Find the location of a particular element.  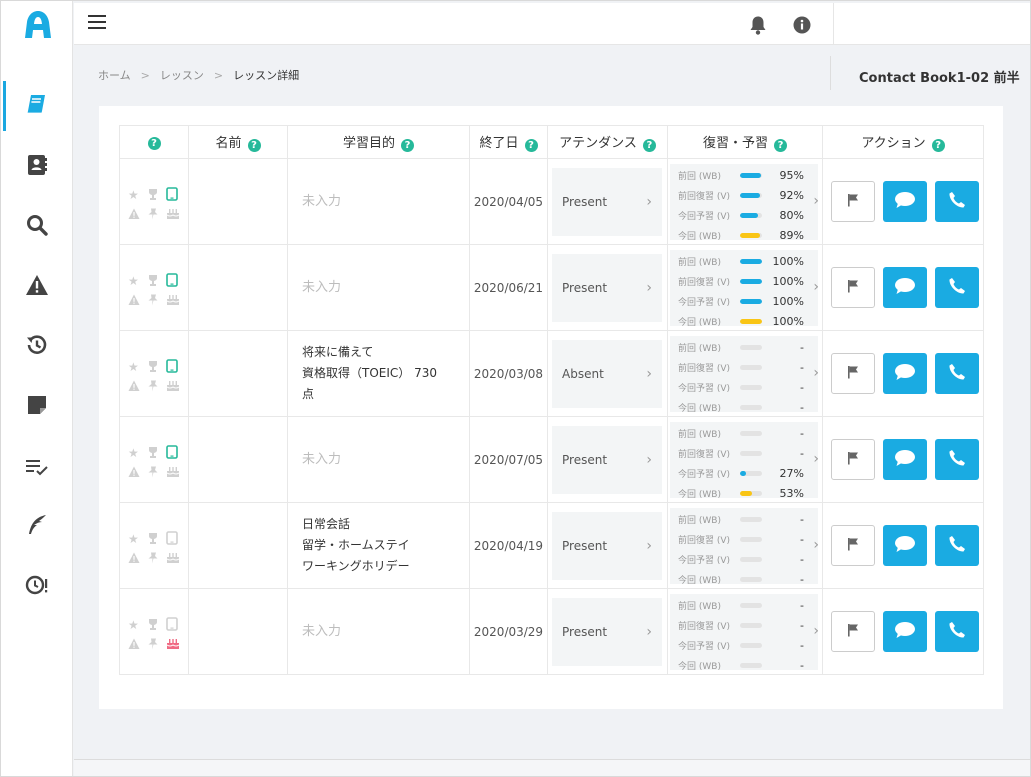

attendance-cell: Present › is located at coordinates (607, 459).